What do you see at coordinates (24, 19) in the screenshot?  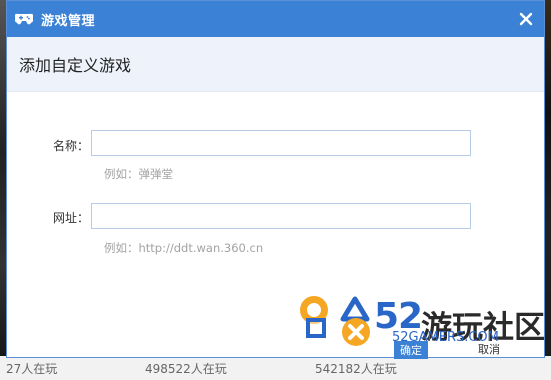 I see `gamepad-icon` at bounding box center [24, 19].